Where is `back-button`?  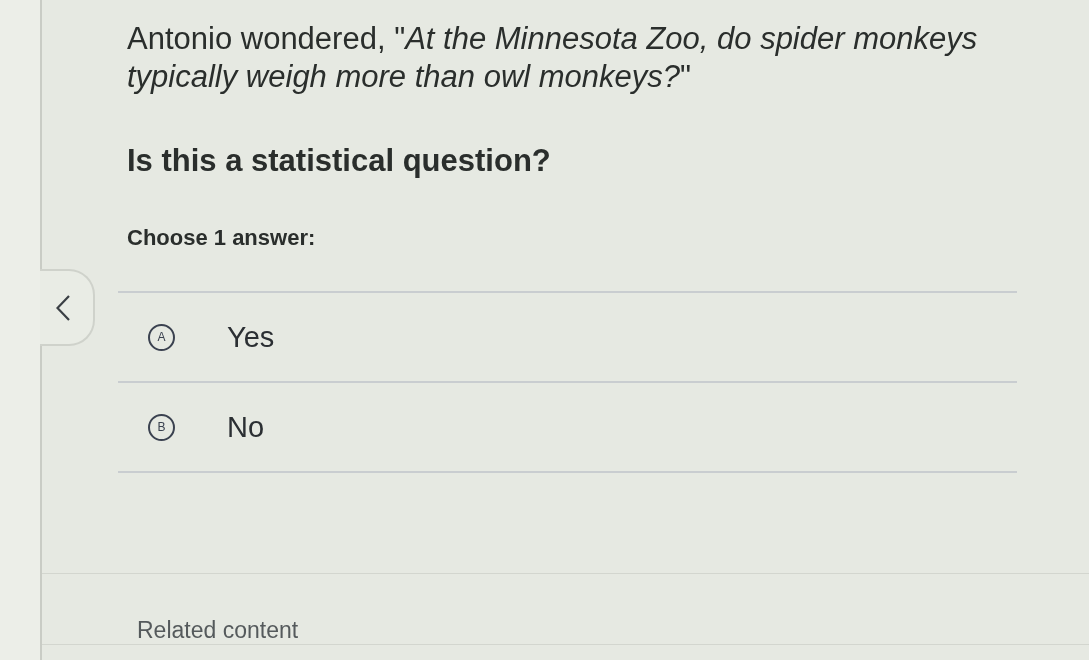 back-button is located at coordinates (67, 307).